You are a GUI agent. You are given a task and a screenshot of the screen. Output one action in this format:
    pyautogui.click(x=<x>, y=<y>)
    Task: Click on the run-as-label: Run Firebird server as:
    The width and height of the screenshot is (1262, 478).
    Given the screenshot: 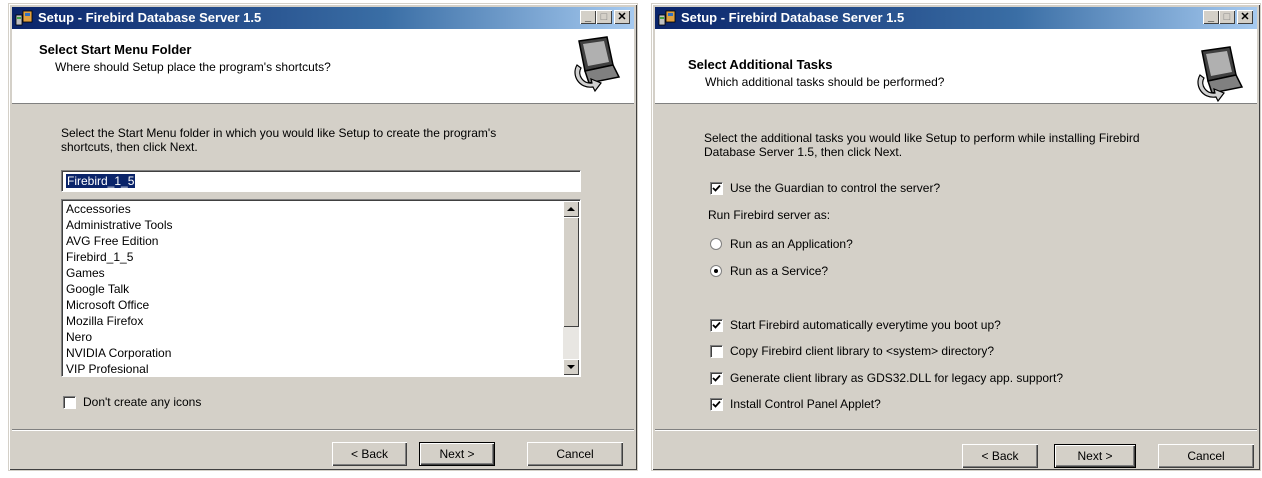 What is the action you would take?
    pyautogui.click(x=769, y=215)
    